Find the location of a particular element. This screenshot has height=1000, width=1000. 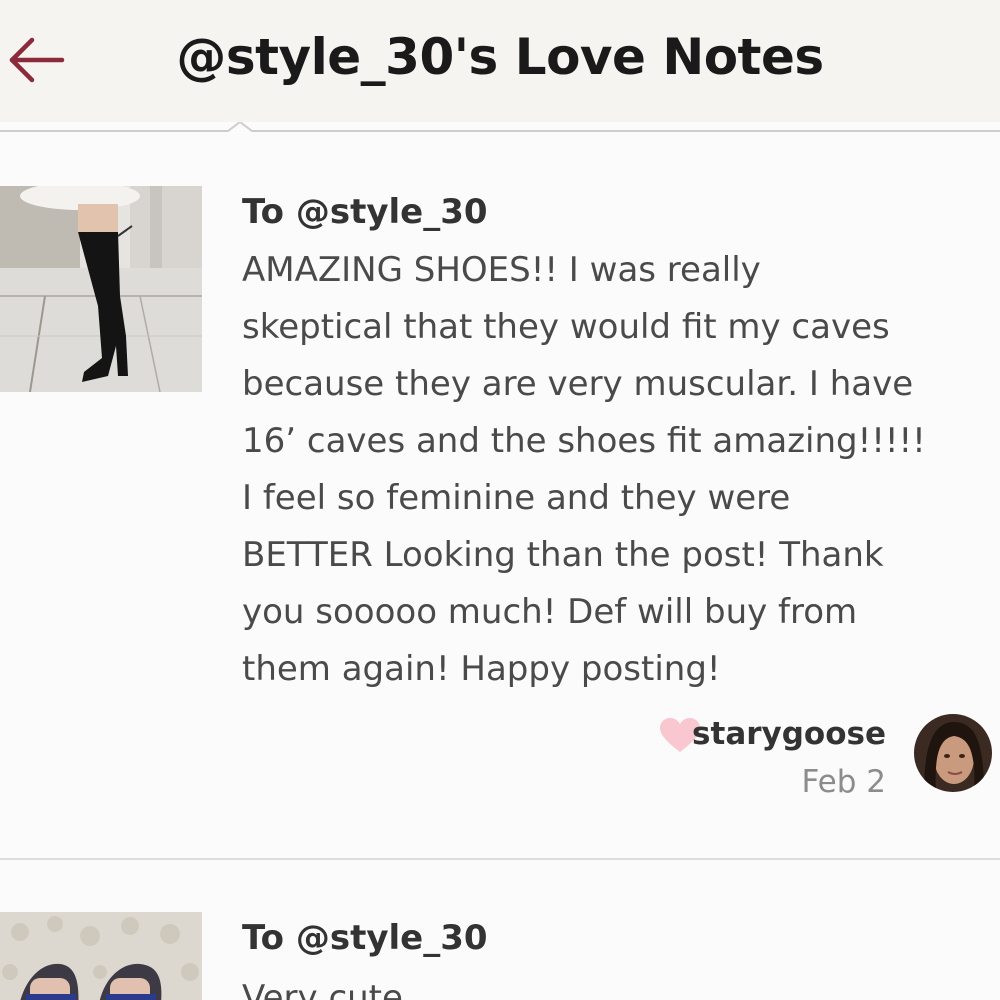

boot-photo is located at coordinates (101, 289).